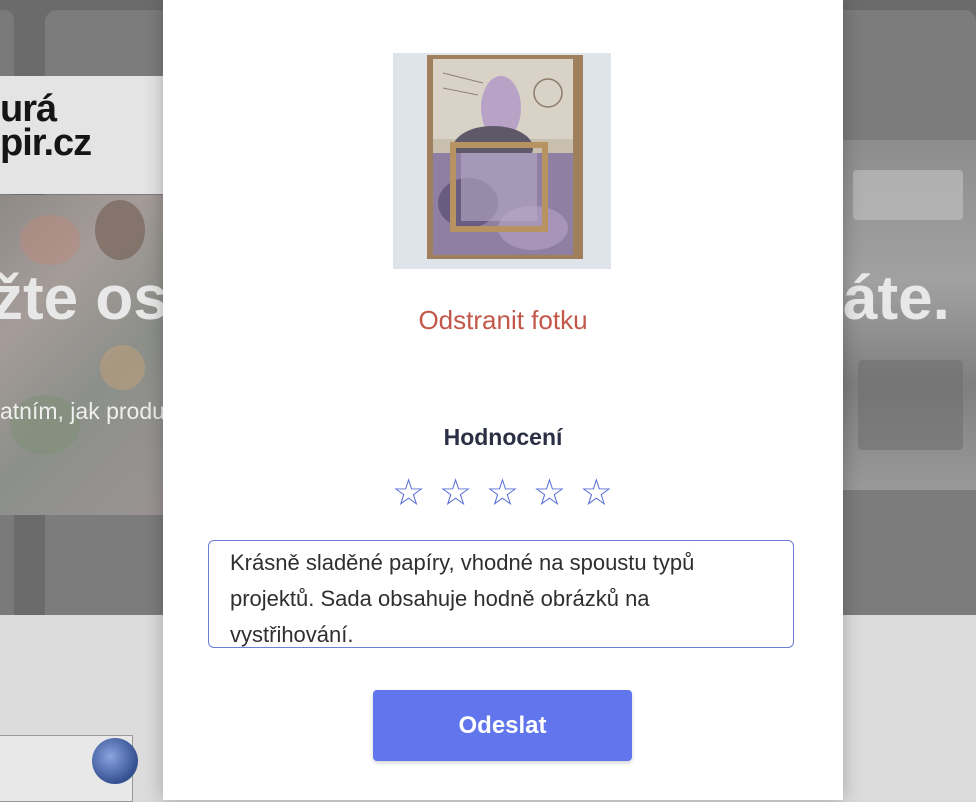 The image size is (976, 802). I want to click on background-ornament-image, so click(115, 761).